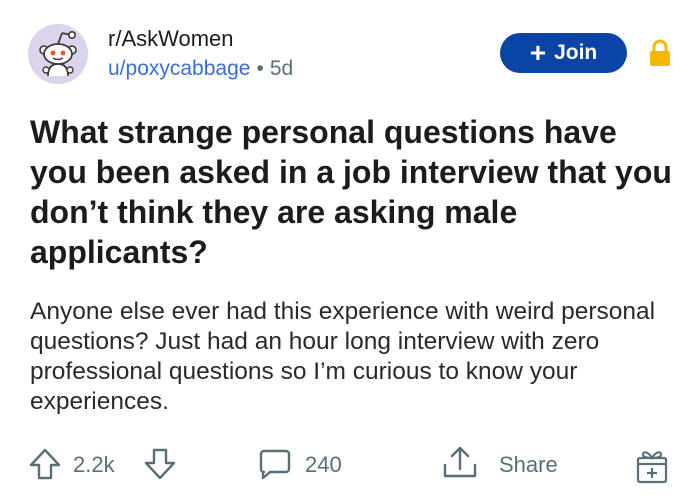 The image size is (700, 501). I want to click on join-label: Join, so click(576, 52).